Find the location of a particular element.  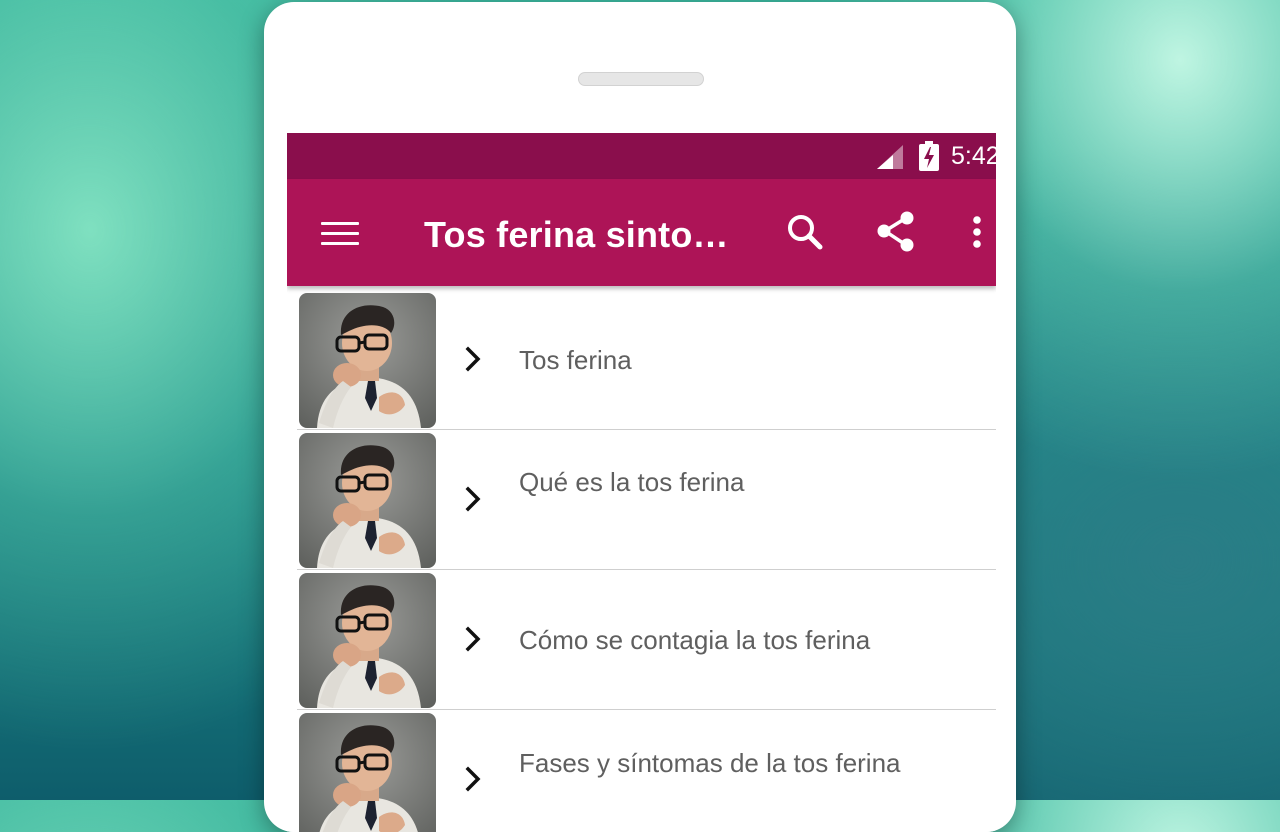

status-bar: 5:42 is located at coordinates (641, 156).